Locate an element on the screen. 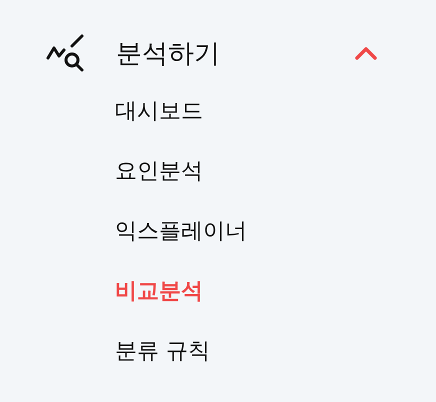 The width and height of the screenshot is (436, 402). chart-search-icon is located at coordinates (66, 53).